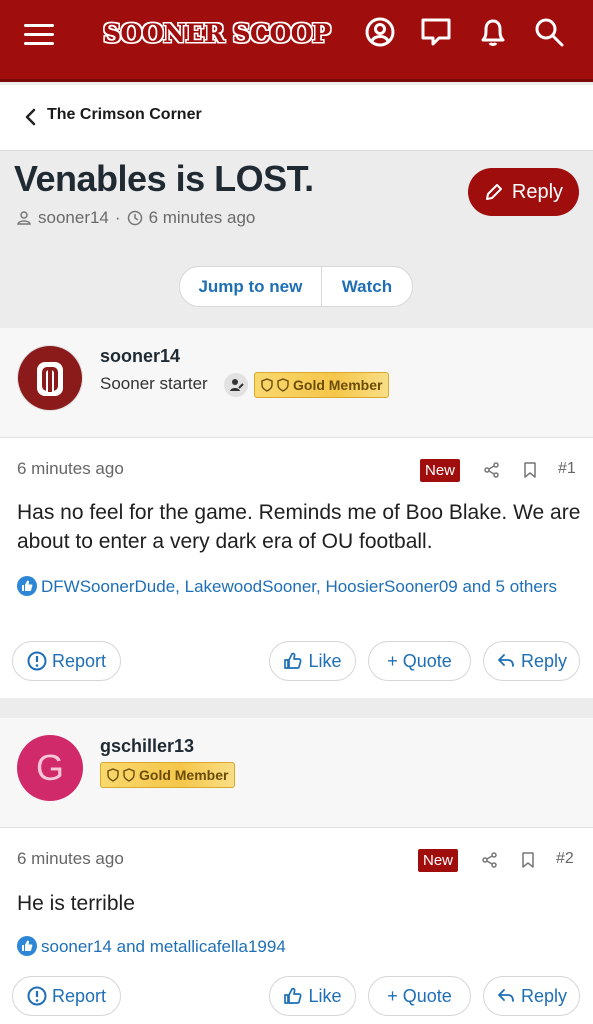 This screenshot has height=1024, width=593. What do you see at coordinates (296, 118) in the screenshot?
I see `breadcrumb: The Crimson Corner` at bounding box center [296, 118].